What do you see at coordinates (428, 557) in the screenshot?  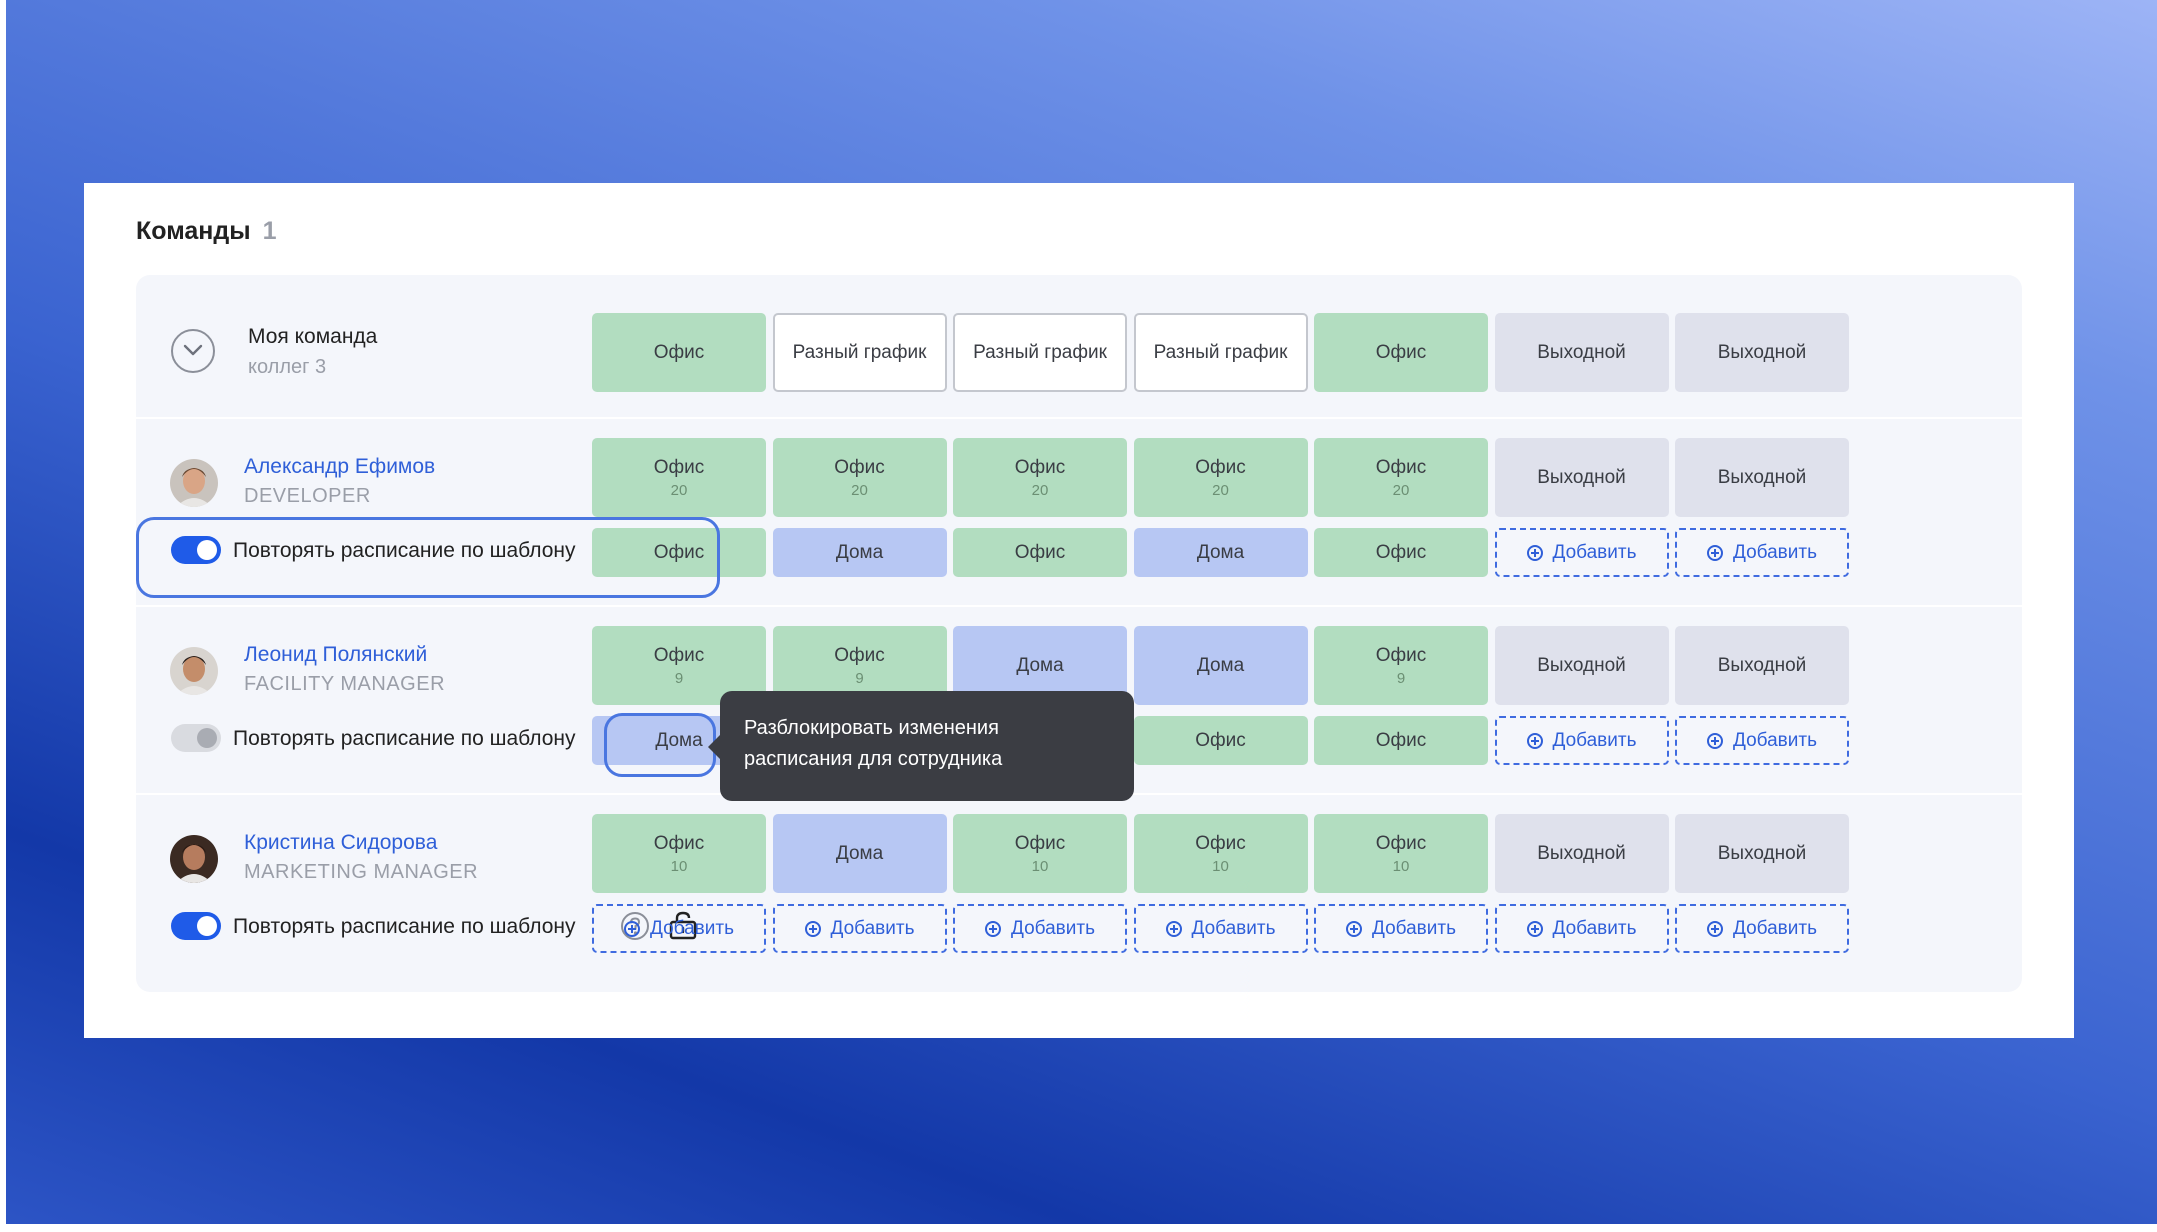 I see `template-toggle-highlight` at bounding box center [428, 557].